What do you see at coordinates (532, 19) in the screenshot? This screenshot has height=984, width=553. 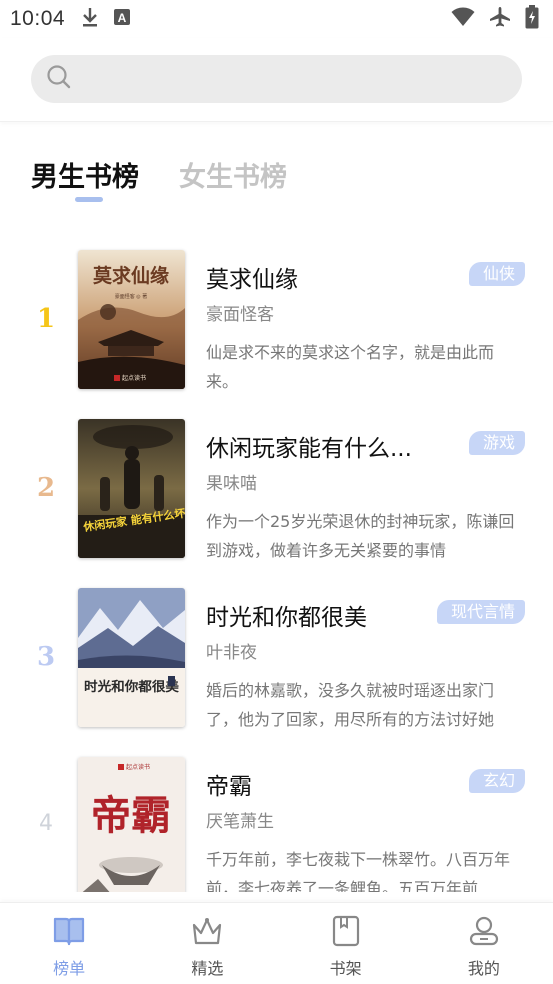 I see `battery-charging-icon` at bounding box center [532, 19].